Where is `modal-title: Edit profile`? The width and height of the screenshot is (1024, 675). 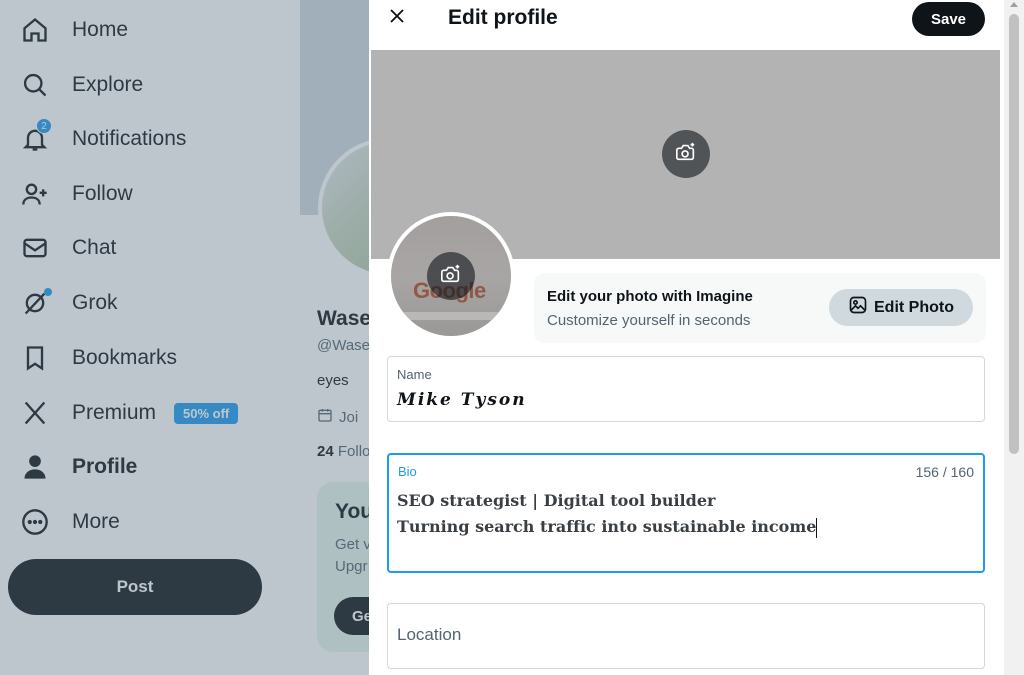 modal-title: Edit profile is located at coordinates (503, 17).